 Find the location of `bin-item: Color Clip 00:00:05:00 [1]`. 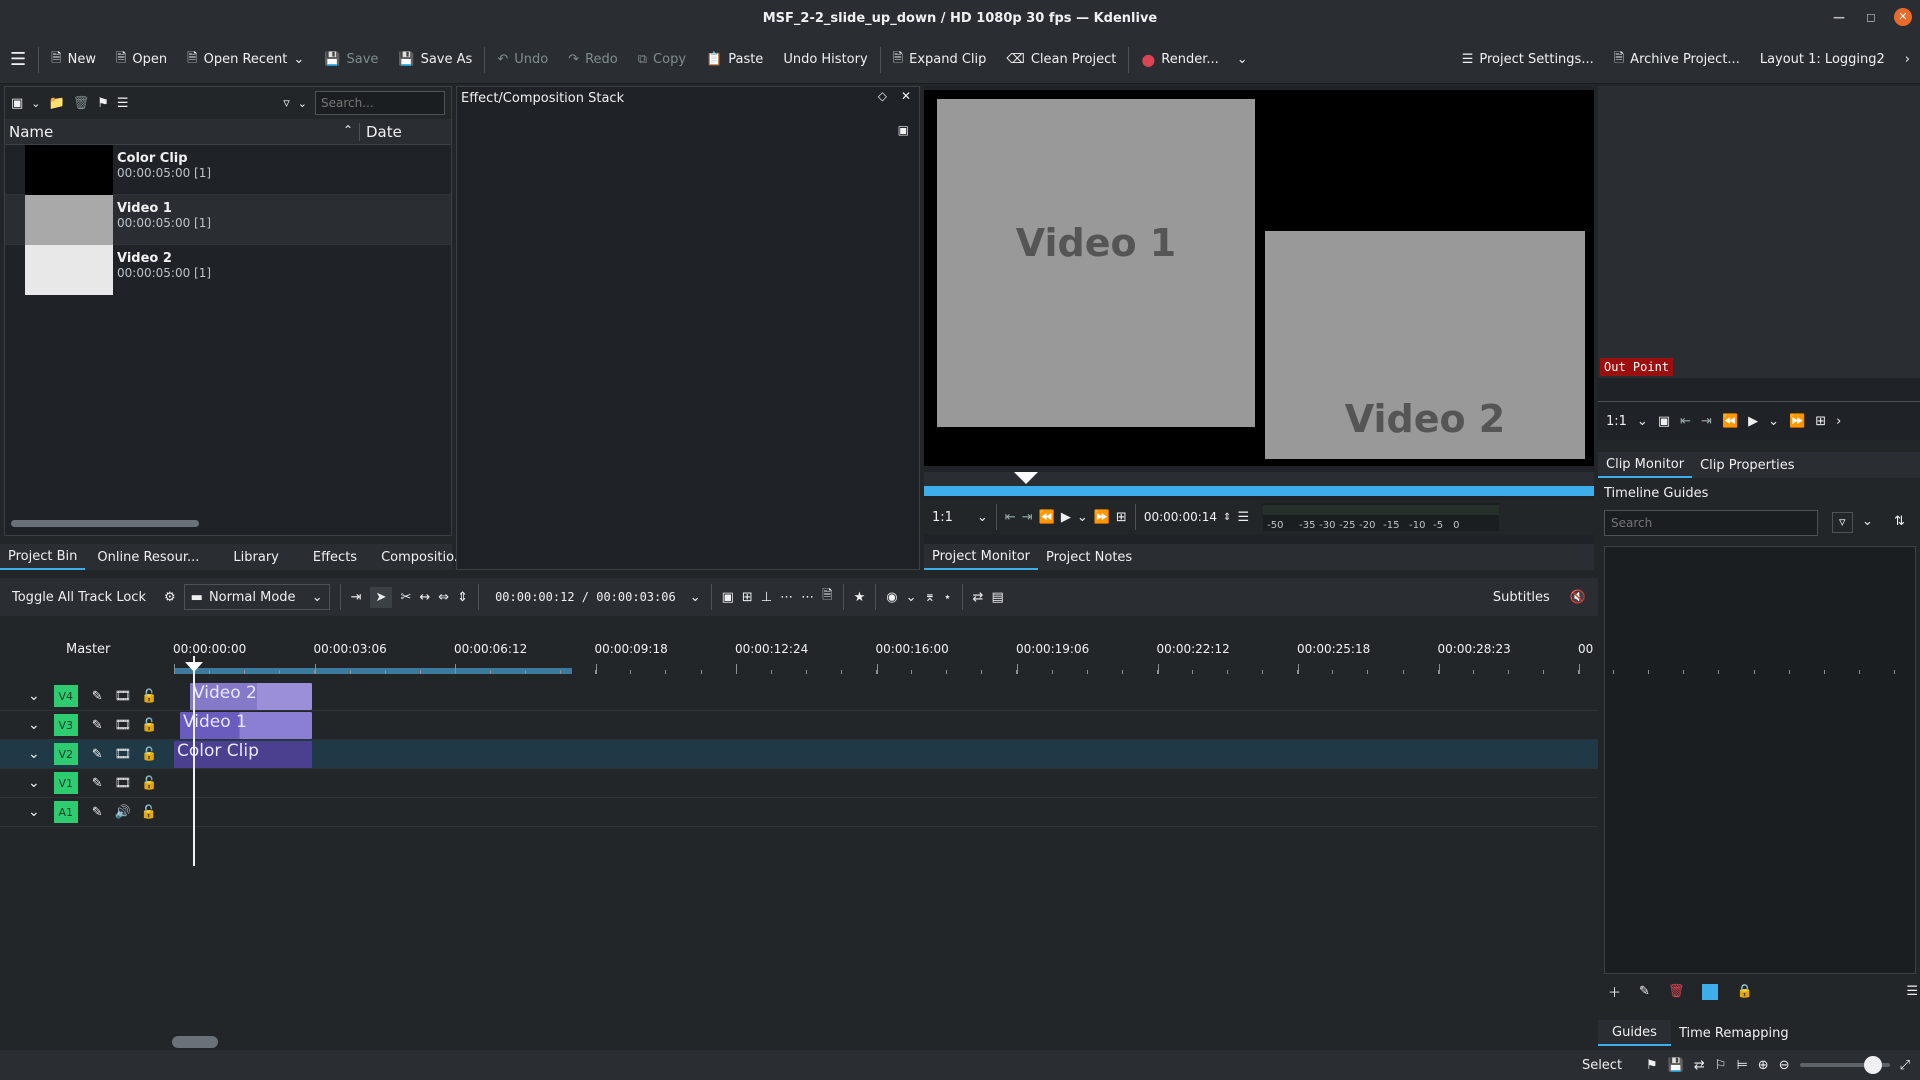

bin-item: Color Clip 00:00:05:00 [1] is located at coordinates (228, 170).